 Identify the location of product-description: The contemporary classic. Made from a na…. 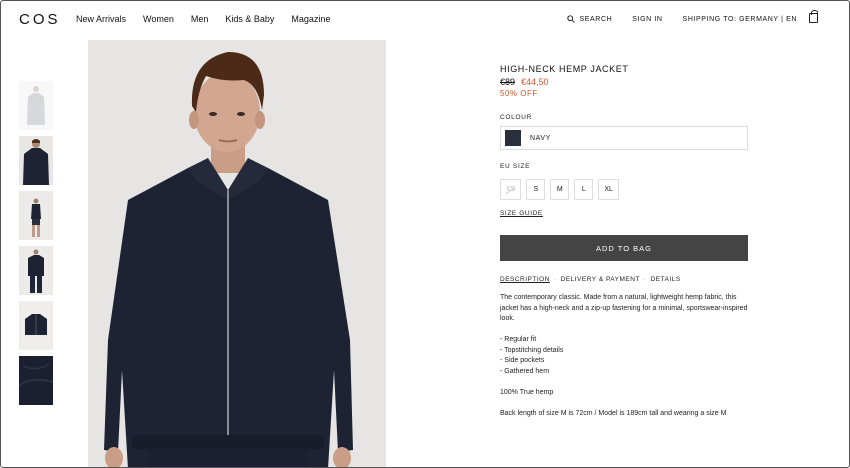
(625, 361).